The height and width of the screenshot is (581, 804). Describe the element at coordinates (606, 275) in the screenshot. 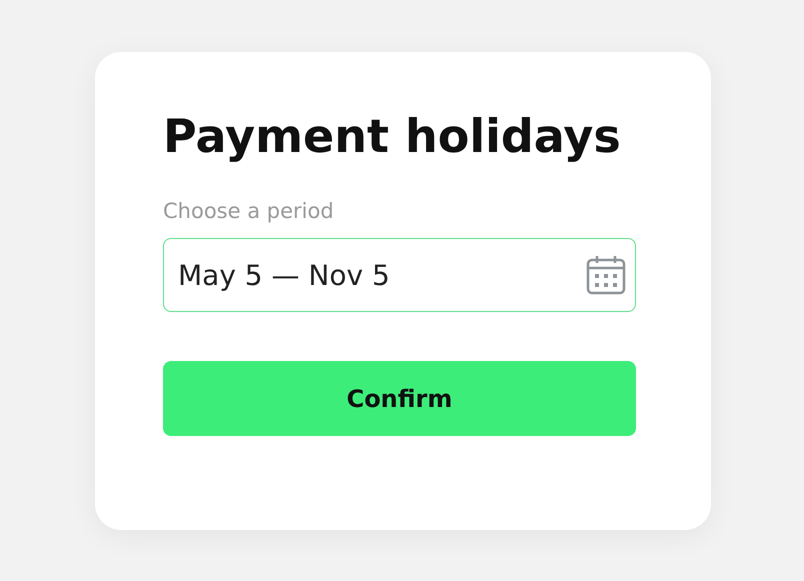

I see `calendar-icon` at that location.